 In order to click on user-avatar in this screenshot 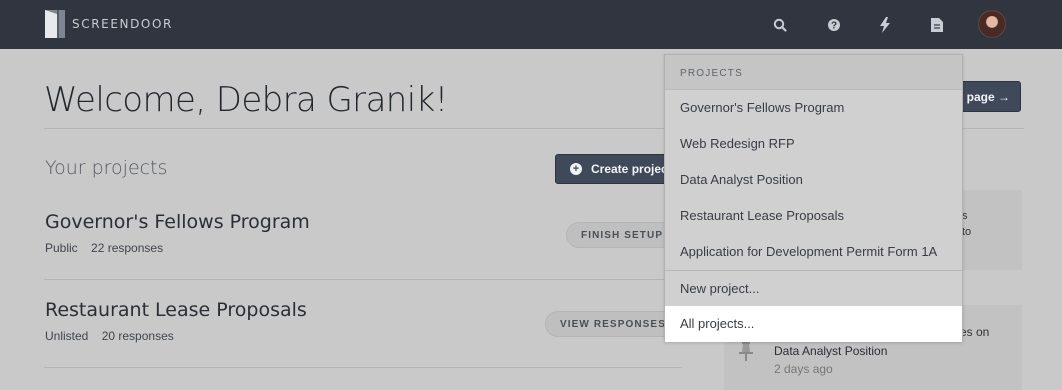, I will do `click(992, 24)`.